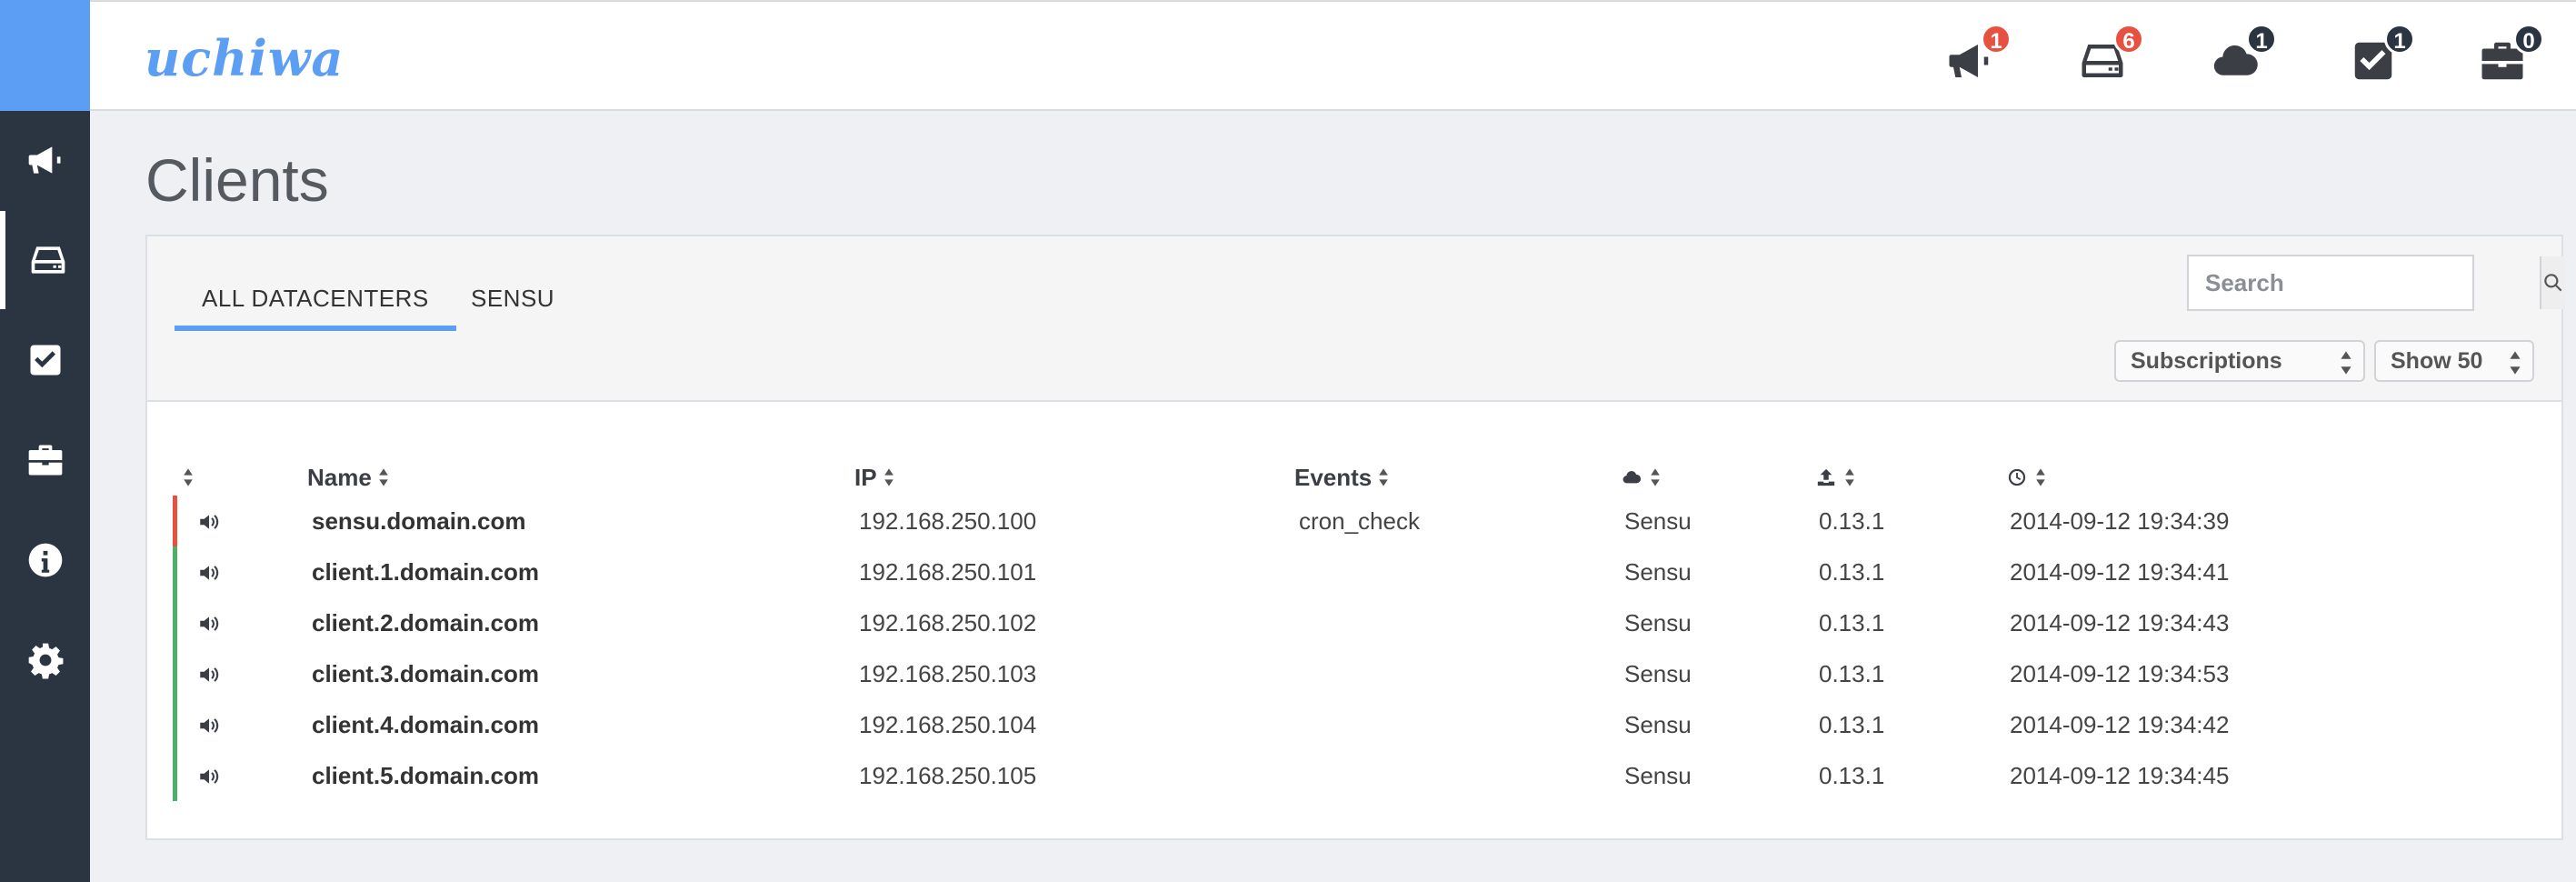 Image resolution: width=2576 pixels, height=882 pixels. I want to click on client-name: client.1.domain.com, so click(425, 571).